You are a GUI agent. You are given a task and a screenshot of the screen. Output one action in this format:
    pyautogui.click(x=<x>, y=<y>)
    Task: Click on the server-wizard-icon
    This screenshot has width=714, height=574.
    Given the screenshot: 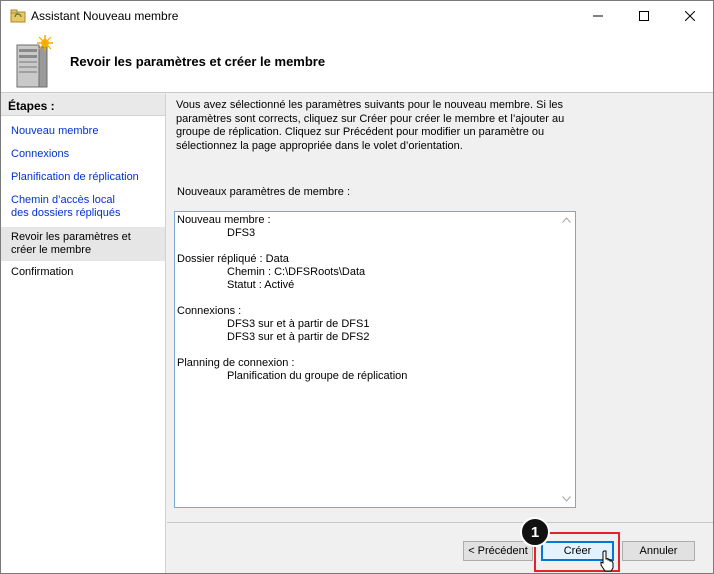 What is the action you would take?
    pyautogui.click(x=34, y=61)
    